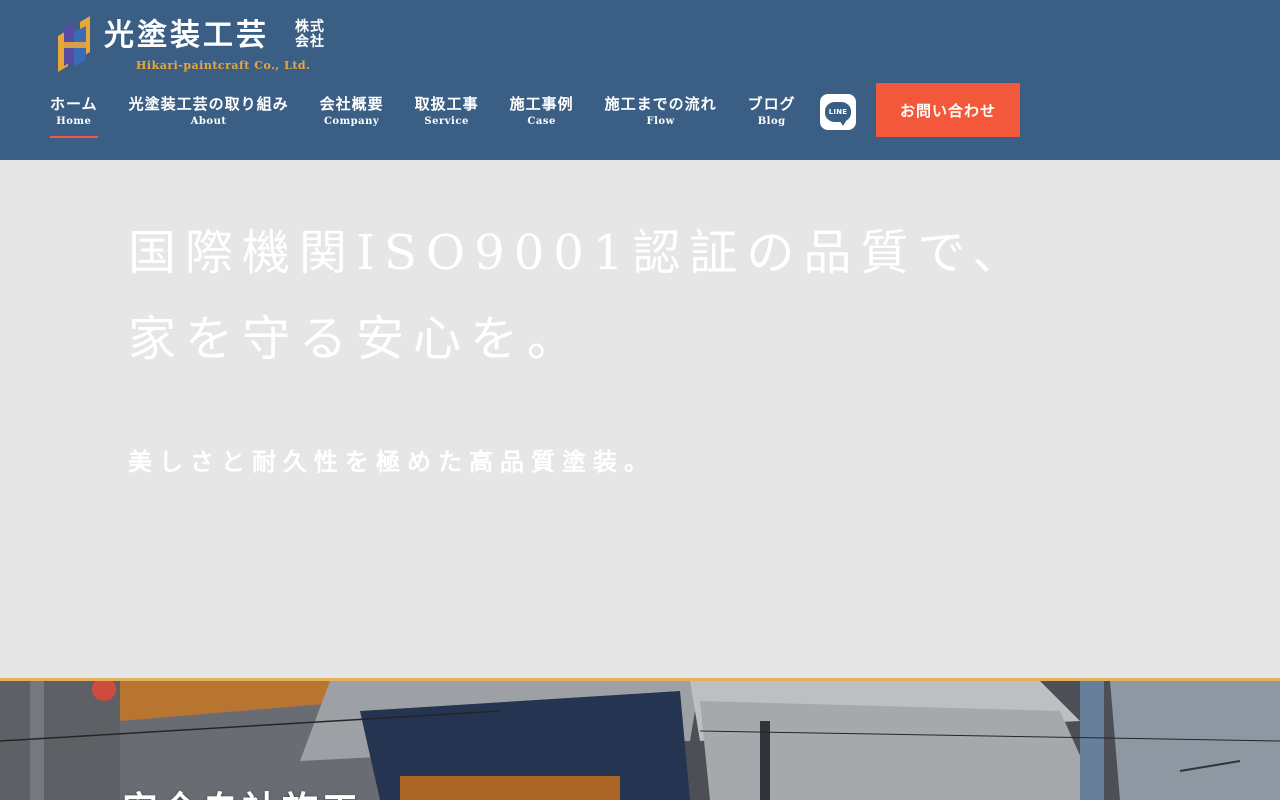 Image resolution: width=1280 pixels, height=800 pixels. Describe the element at coordinates (351, 104) in the screenshot. I see `nav-label-ja: 会社概要` at that location.